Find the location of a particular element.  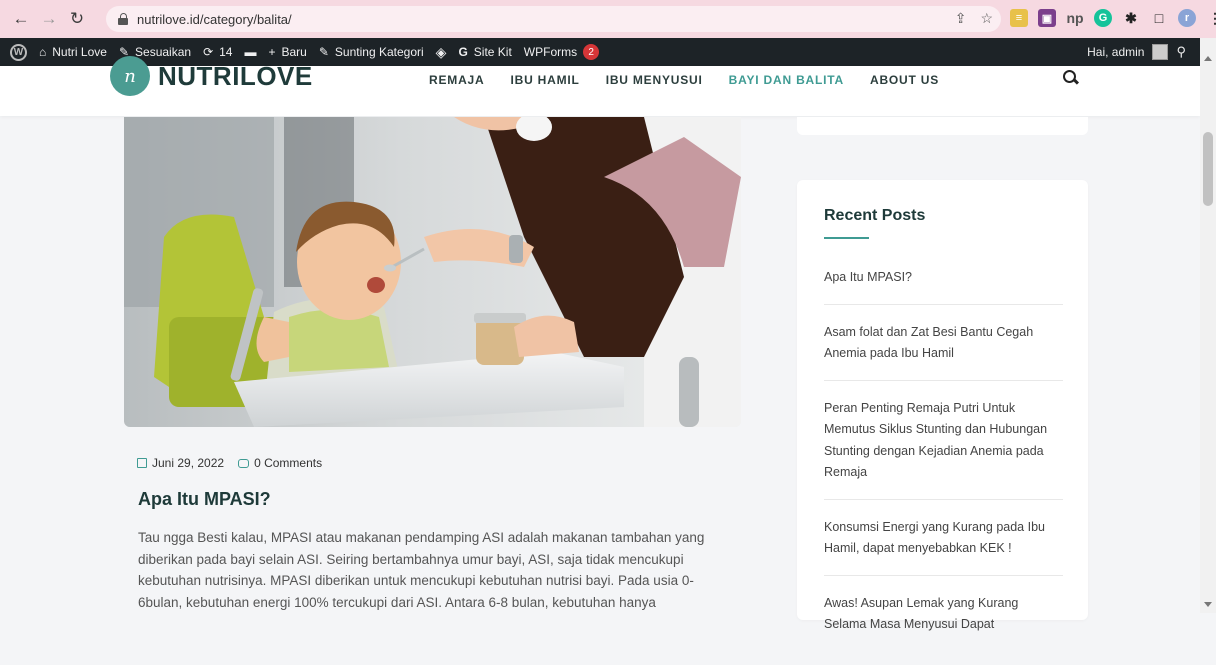

page-scrollbar is located at coordinates (1208, 325).